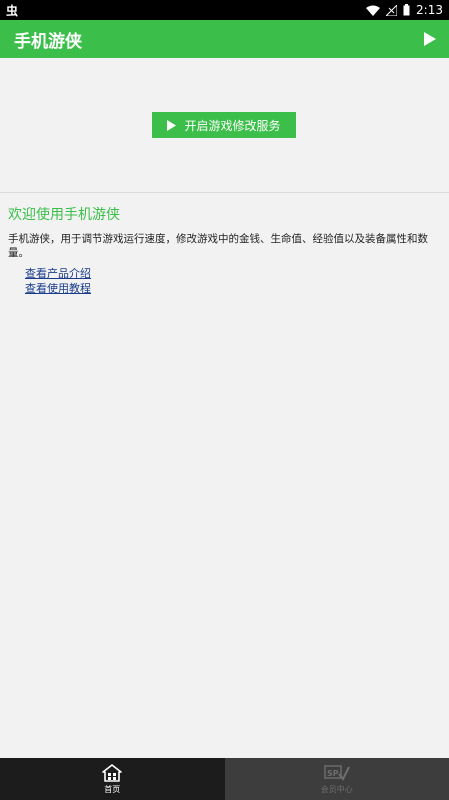 The image size is (449, 800). I want to click on tutorial-link: 查看使用教程, so click(58, 289).